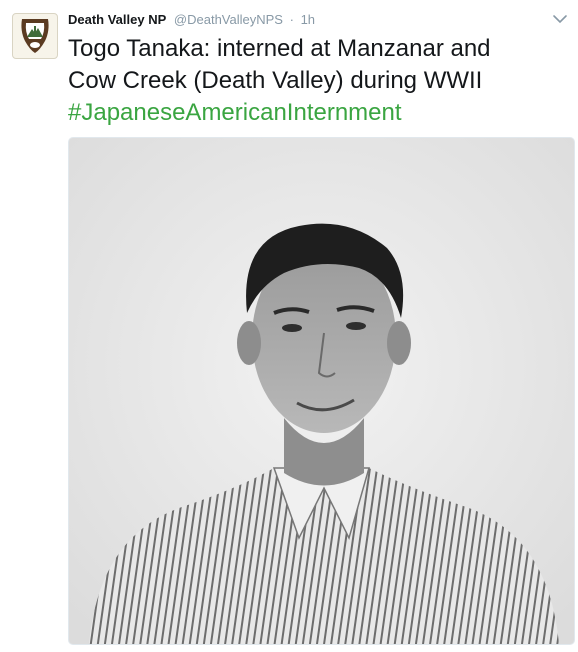  Describe the element at coordinates (308, 19) in the screenshot. I see `tweet-time: 1h` at that location.